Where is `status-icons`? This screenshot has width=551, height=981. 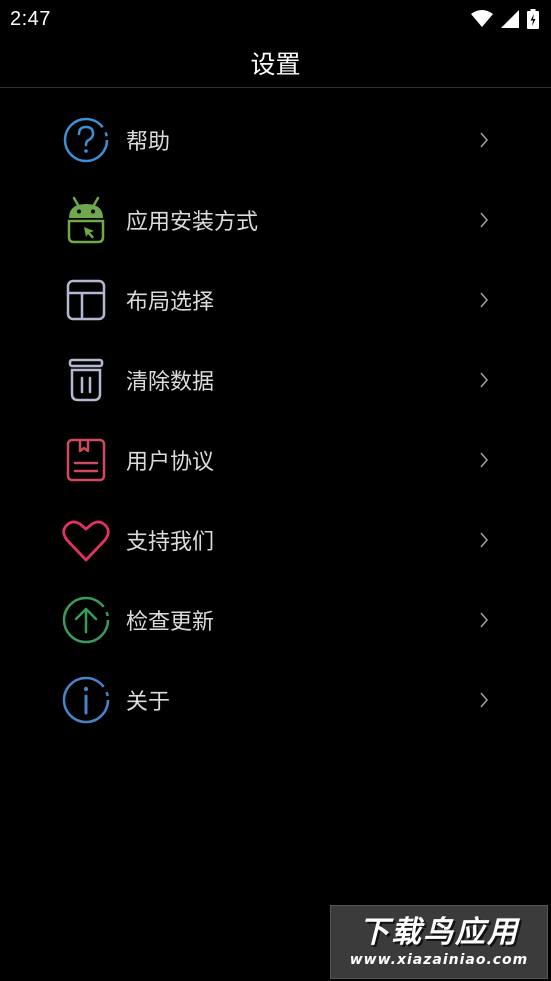
status-icons is located at coordinates (505, 19).